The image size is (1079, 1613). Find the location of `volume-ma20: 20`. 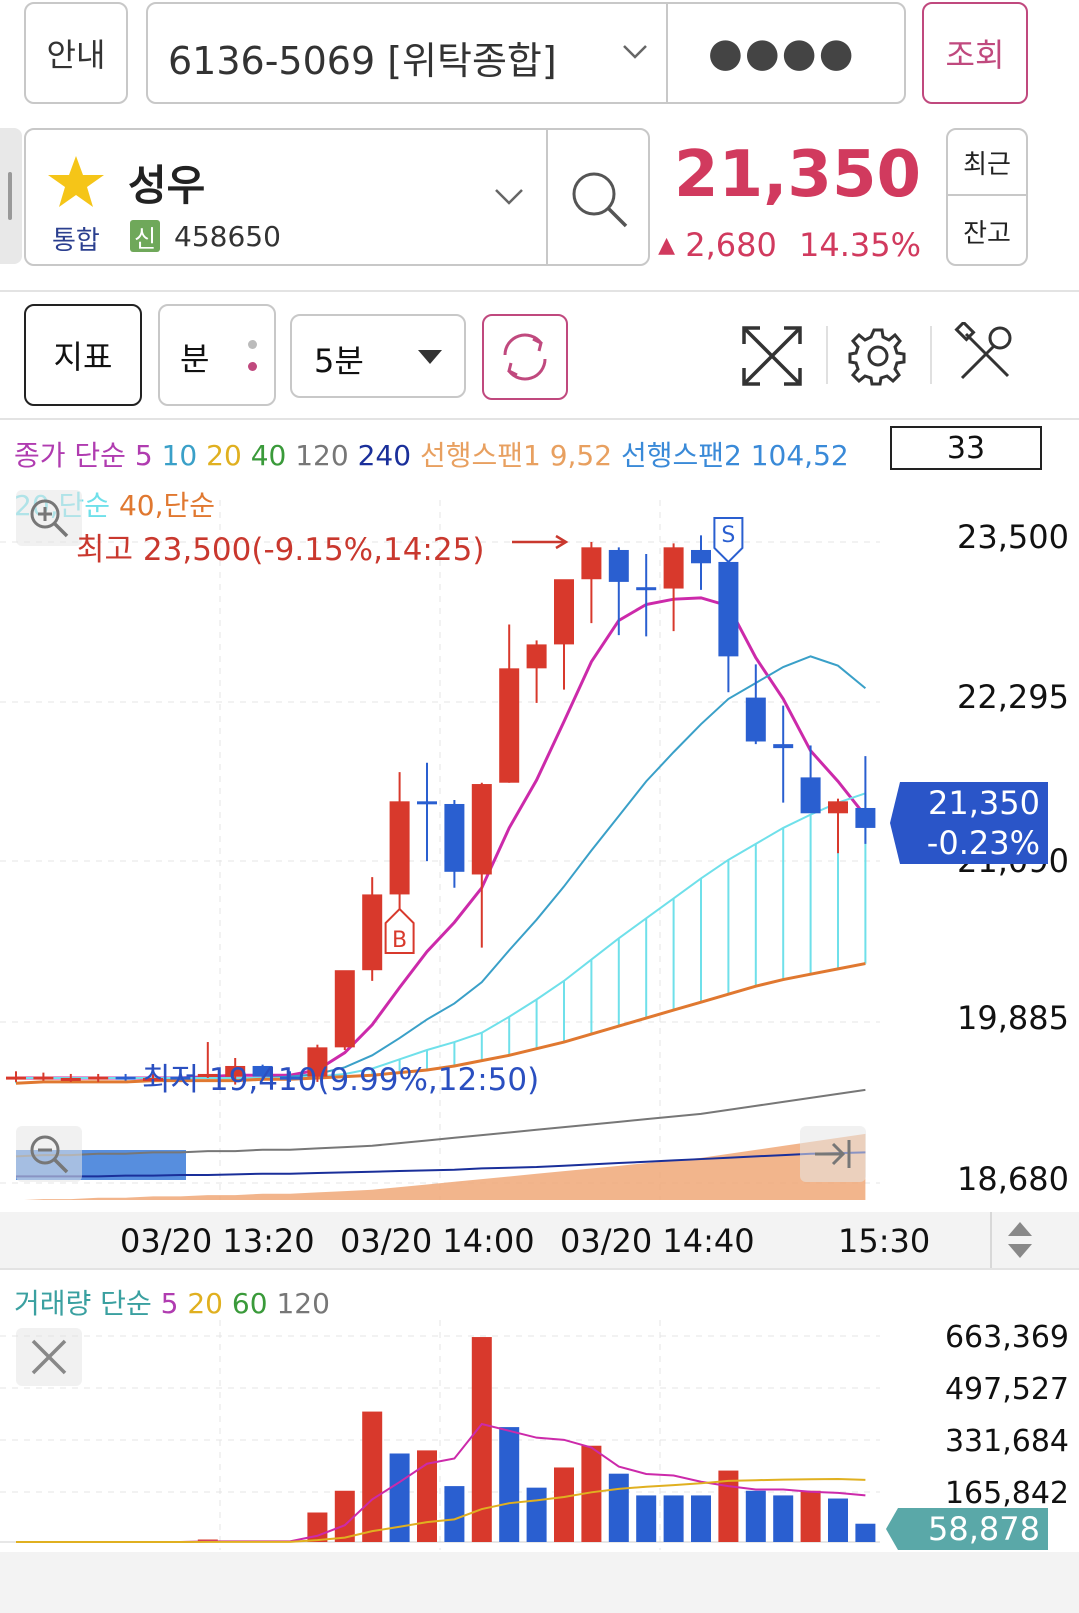

volume-ma20: 20 is located at coordinates (205, 1303).